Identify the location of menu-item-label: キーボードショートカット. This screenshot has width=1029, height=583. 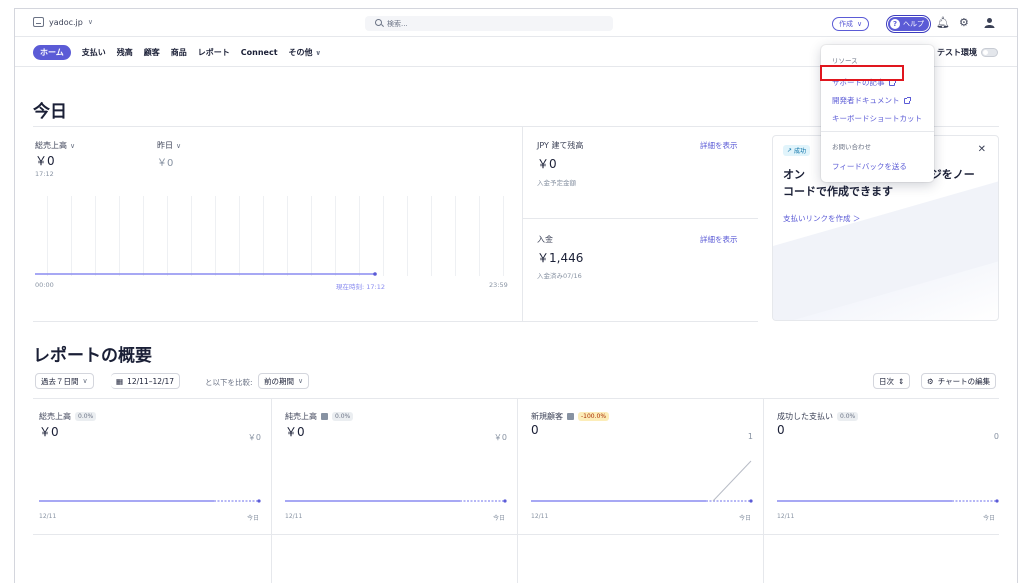
(877, 118).